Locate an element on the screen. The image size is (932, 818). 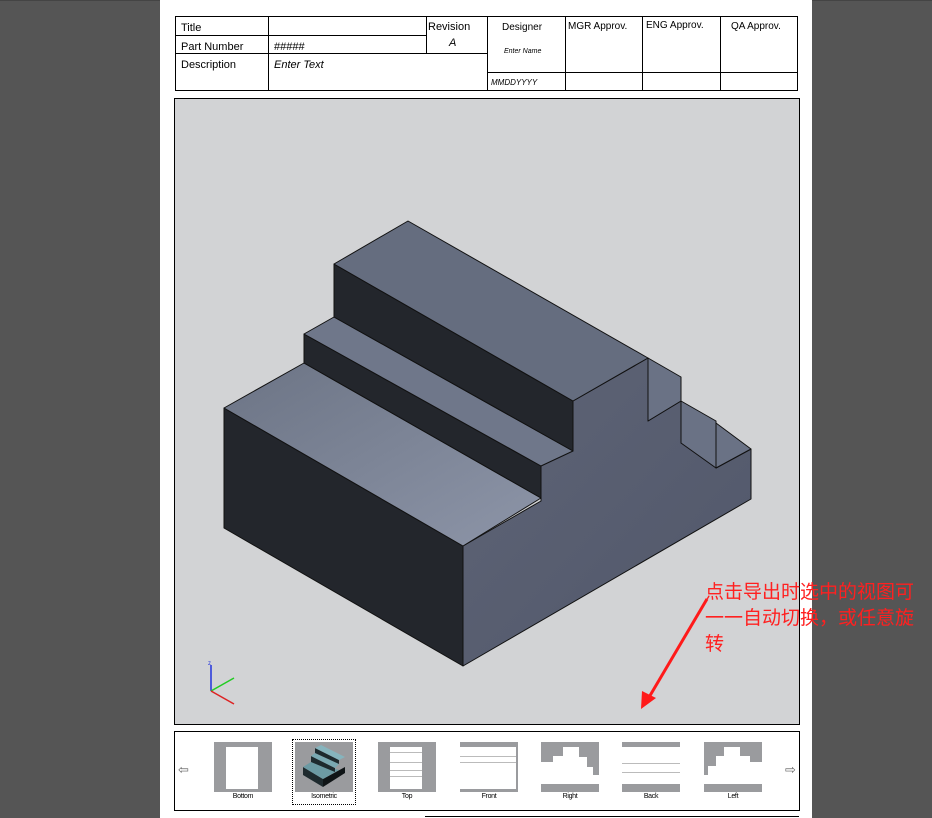
scroll-right-arrow-icon: ⇨ is located at coordinates (790, 770).